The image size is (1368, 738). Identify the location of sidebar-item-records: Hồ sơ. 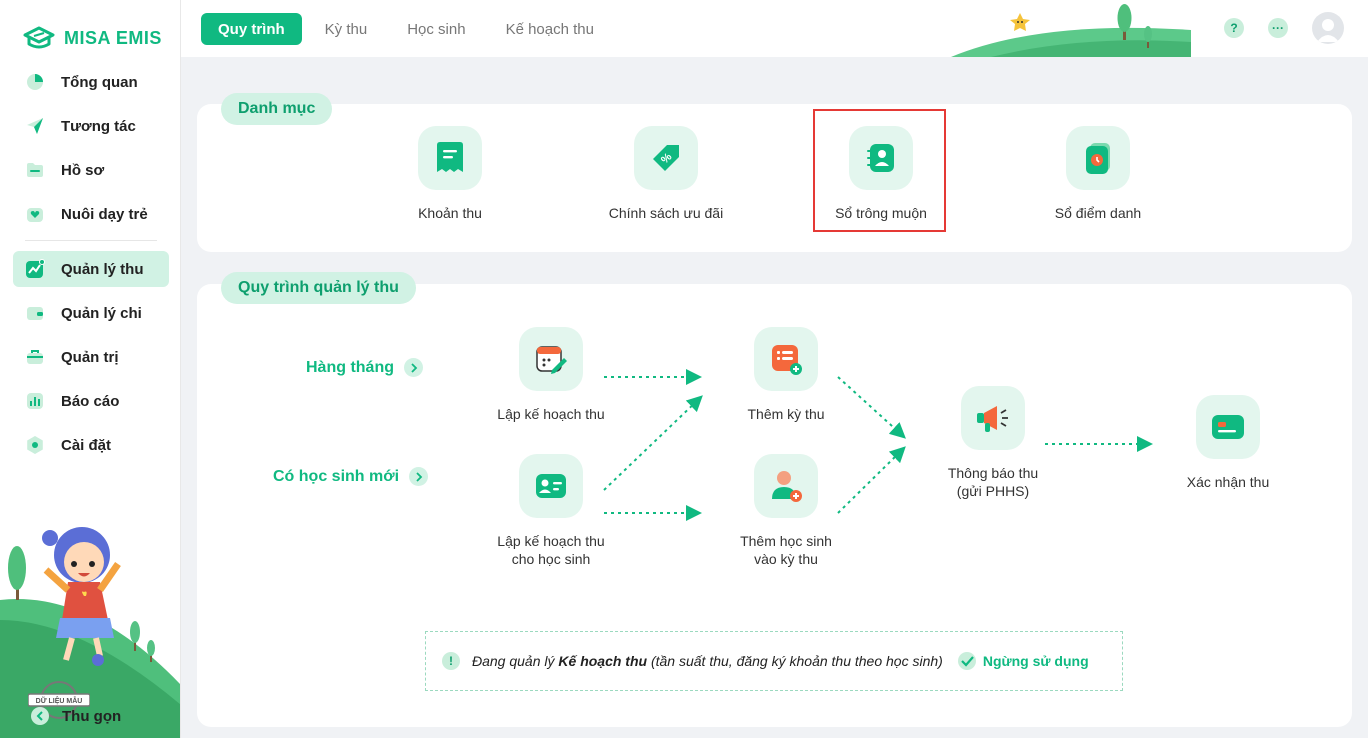
(91, 170).